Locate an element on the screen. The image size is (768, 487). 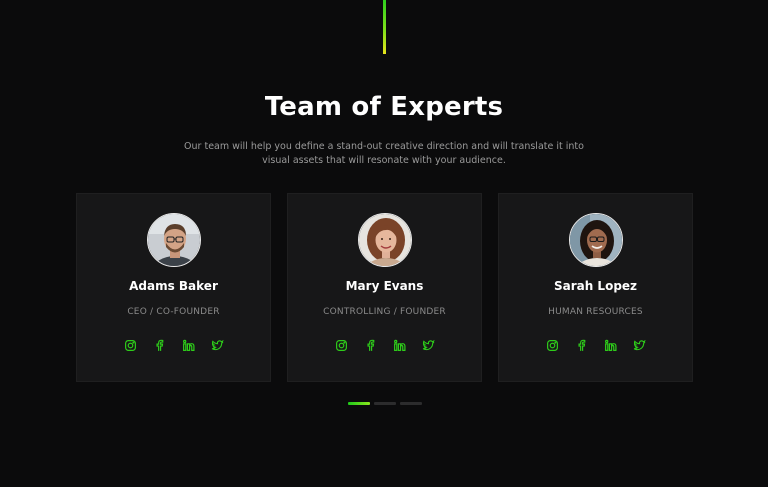
accent-divider-line is located at coordinates (384, 27).